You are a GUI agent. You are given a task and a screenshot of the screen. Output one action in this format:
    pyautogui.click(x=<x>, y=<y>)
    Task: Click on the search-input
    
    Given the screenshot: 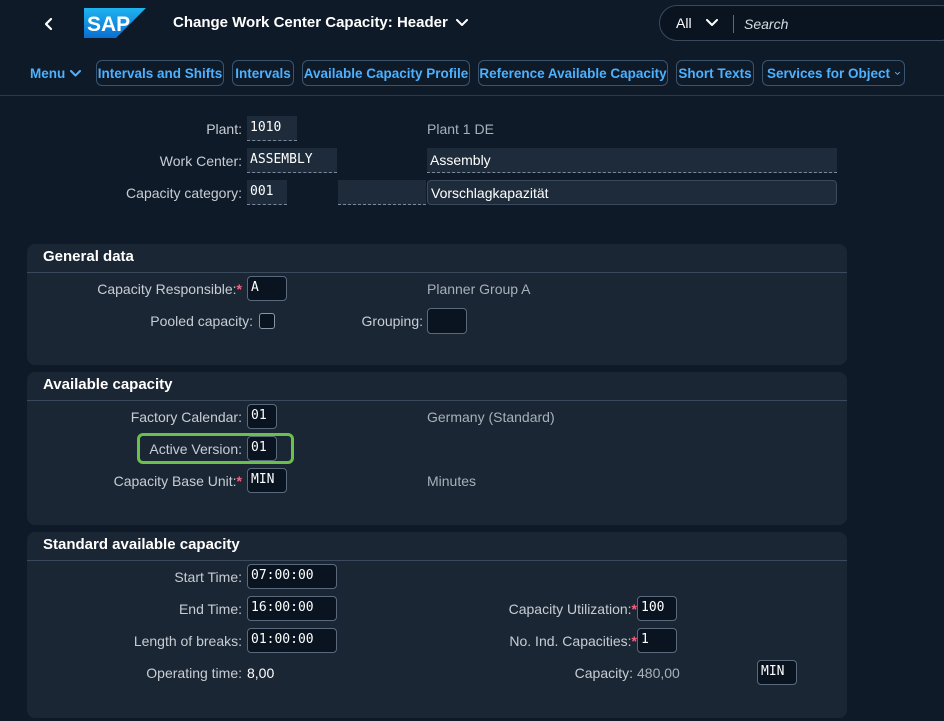 What is the action you would take?
    pyautogui.click(x=844, y=24)
    